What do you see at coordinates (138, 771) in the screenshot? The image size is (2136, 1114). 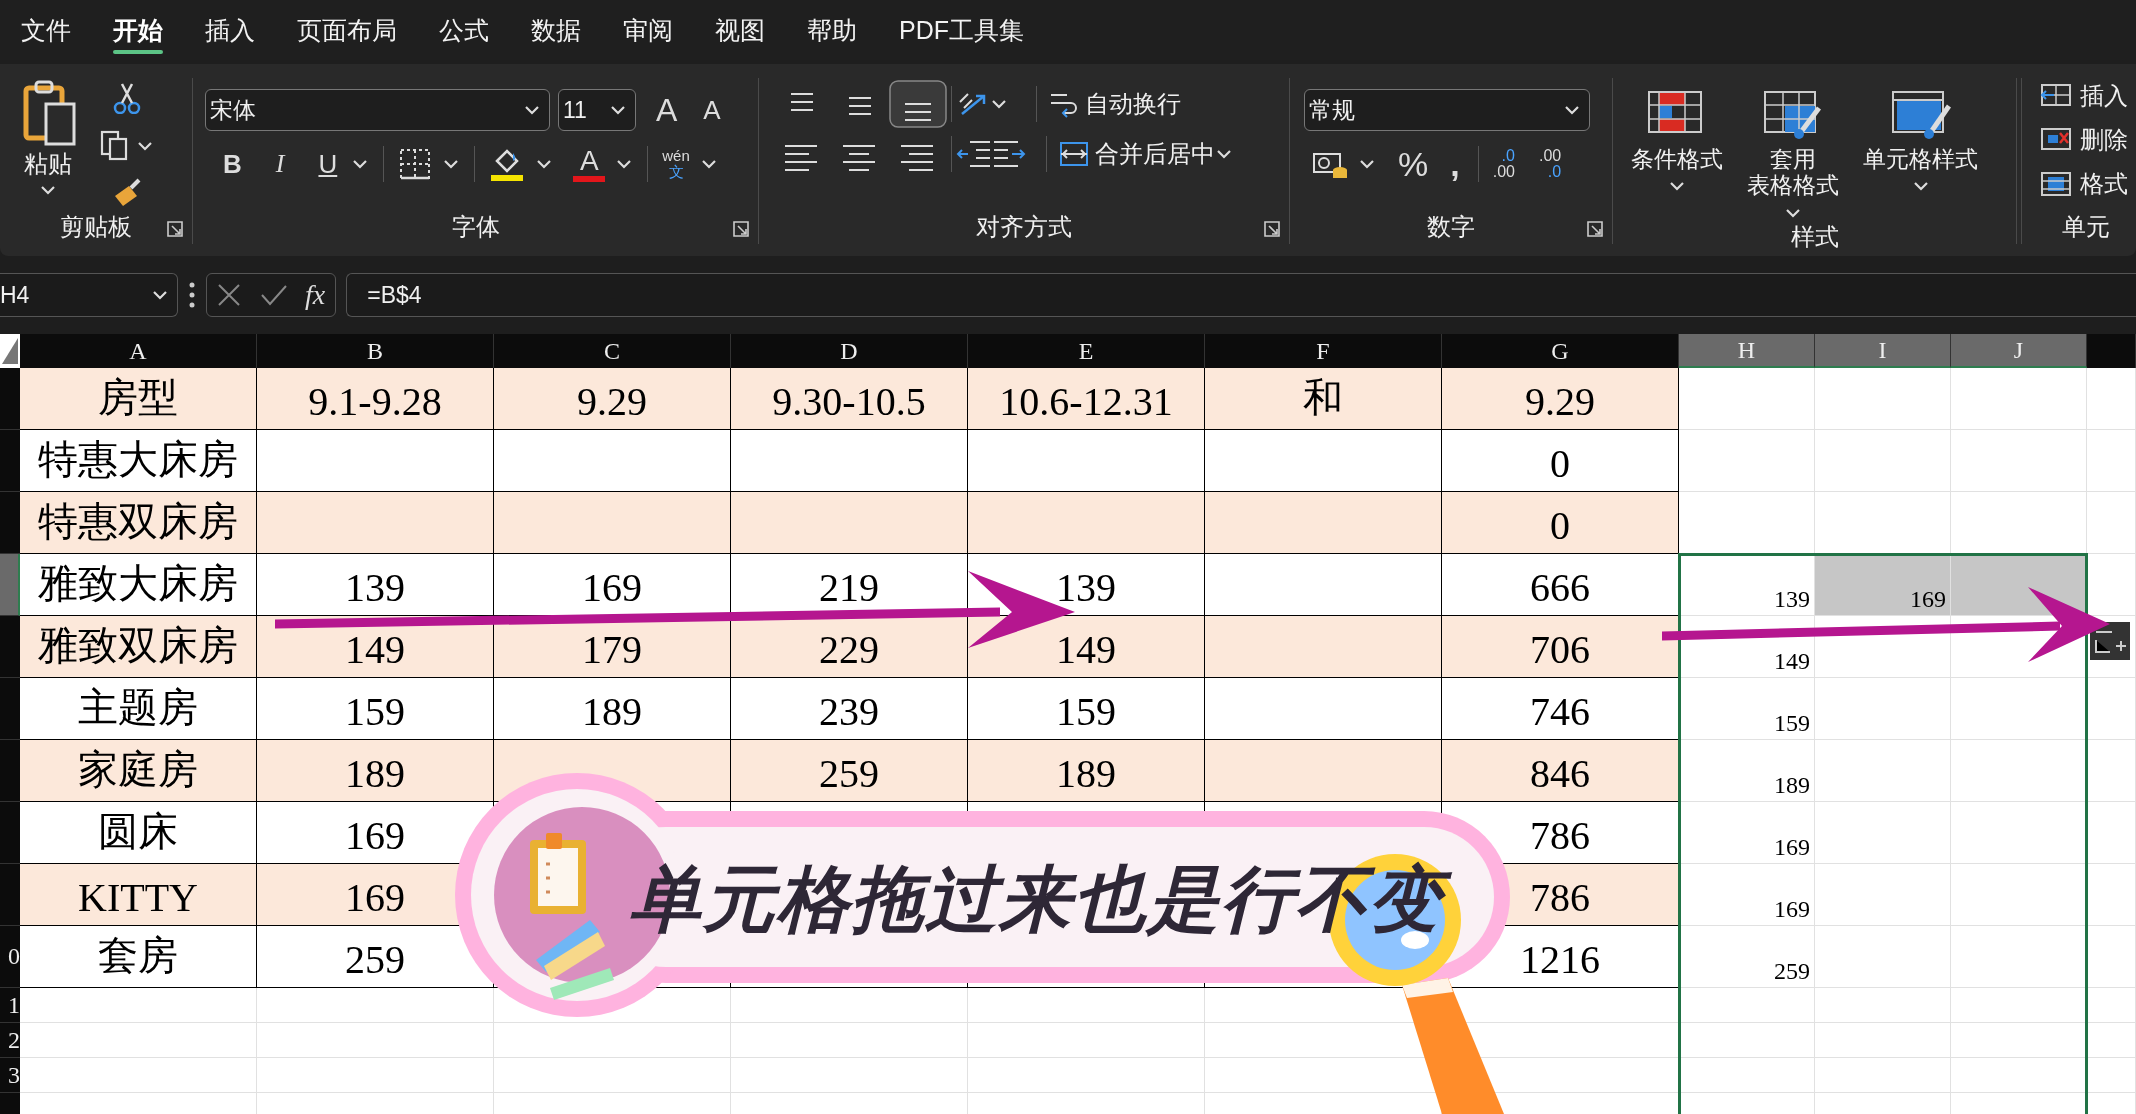 I see `table-cell: 家庭房` at bounding box center [138, 771].